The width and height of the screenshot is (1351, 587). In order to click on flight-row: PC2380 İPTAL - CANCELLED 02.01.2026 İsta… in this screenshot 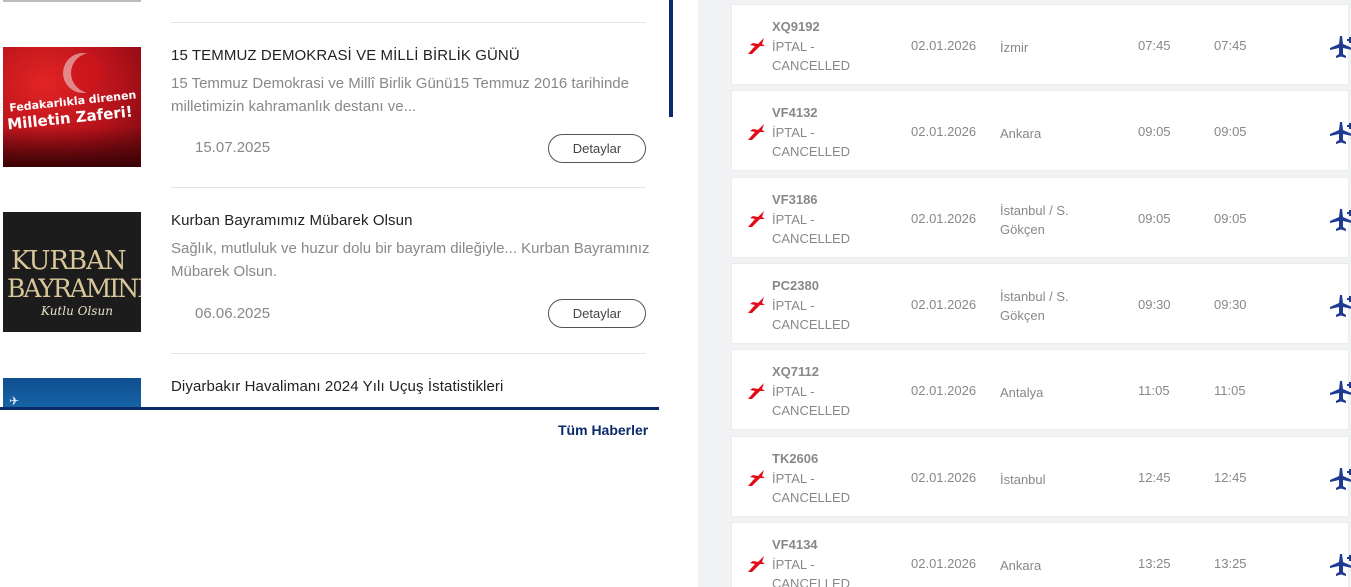, I will do `click(1041, 303)`.